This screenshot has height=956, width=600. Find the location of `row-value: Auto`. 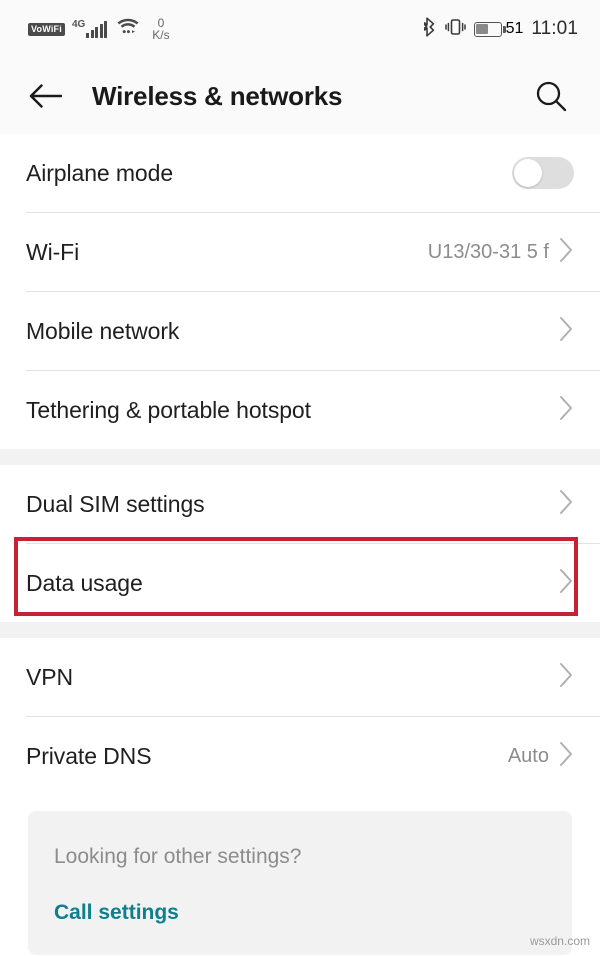

row-value: Auto is located at coordinates (528, 755).